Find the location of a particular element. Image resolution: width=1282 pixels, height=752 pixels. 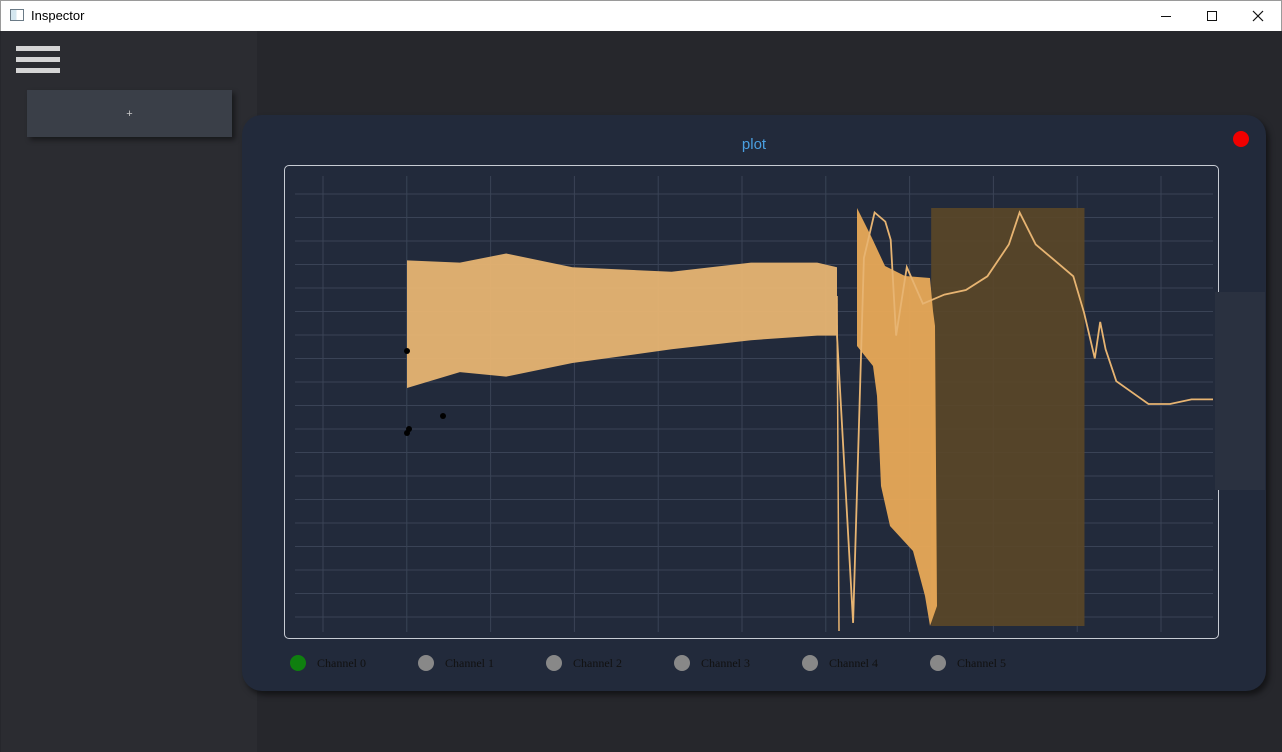

panel-close-button is located at coordinates (1241, 139).